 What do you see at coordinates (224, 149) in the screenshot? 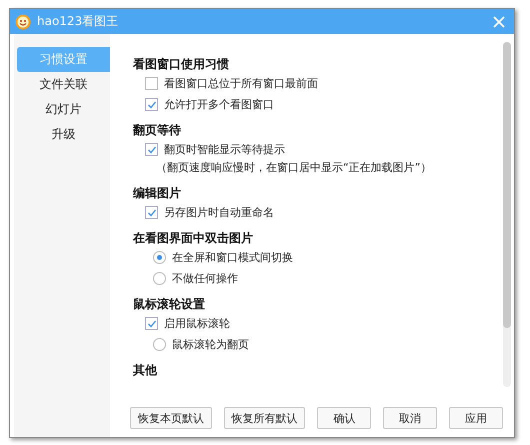
I see `checkbox-label: 翻页时智能显示等待提示` at bounding box center [224, 149].